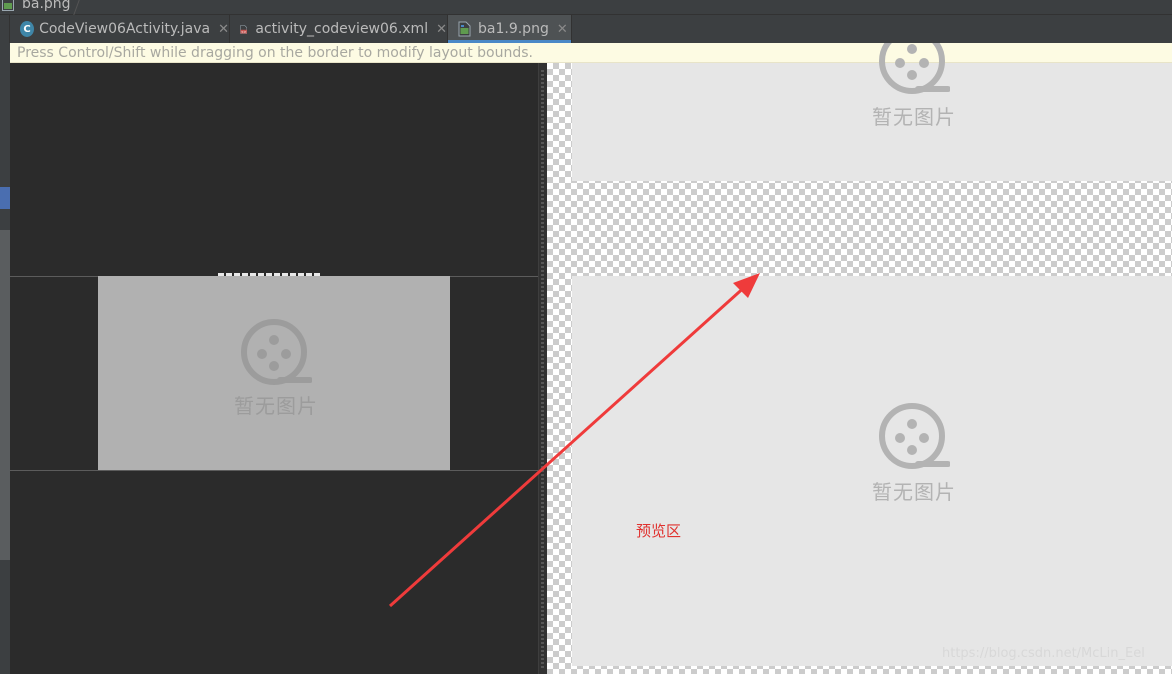 This screenshot has width=1172, height=674. What do you see at coordinates (464, 29) in the screenshot?
I see `png-file-icon` at bounding box center [464, 29].